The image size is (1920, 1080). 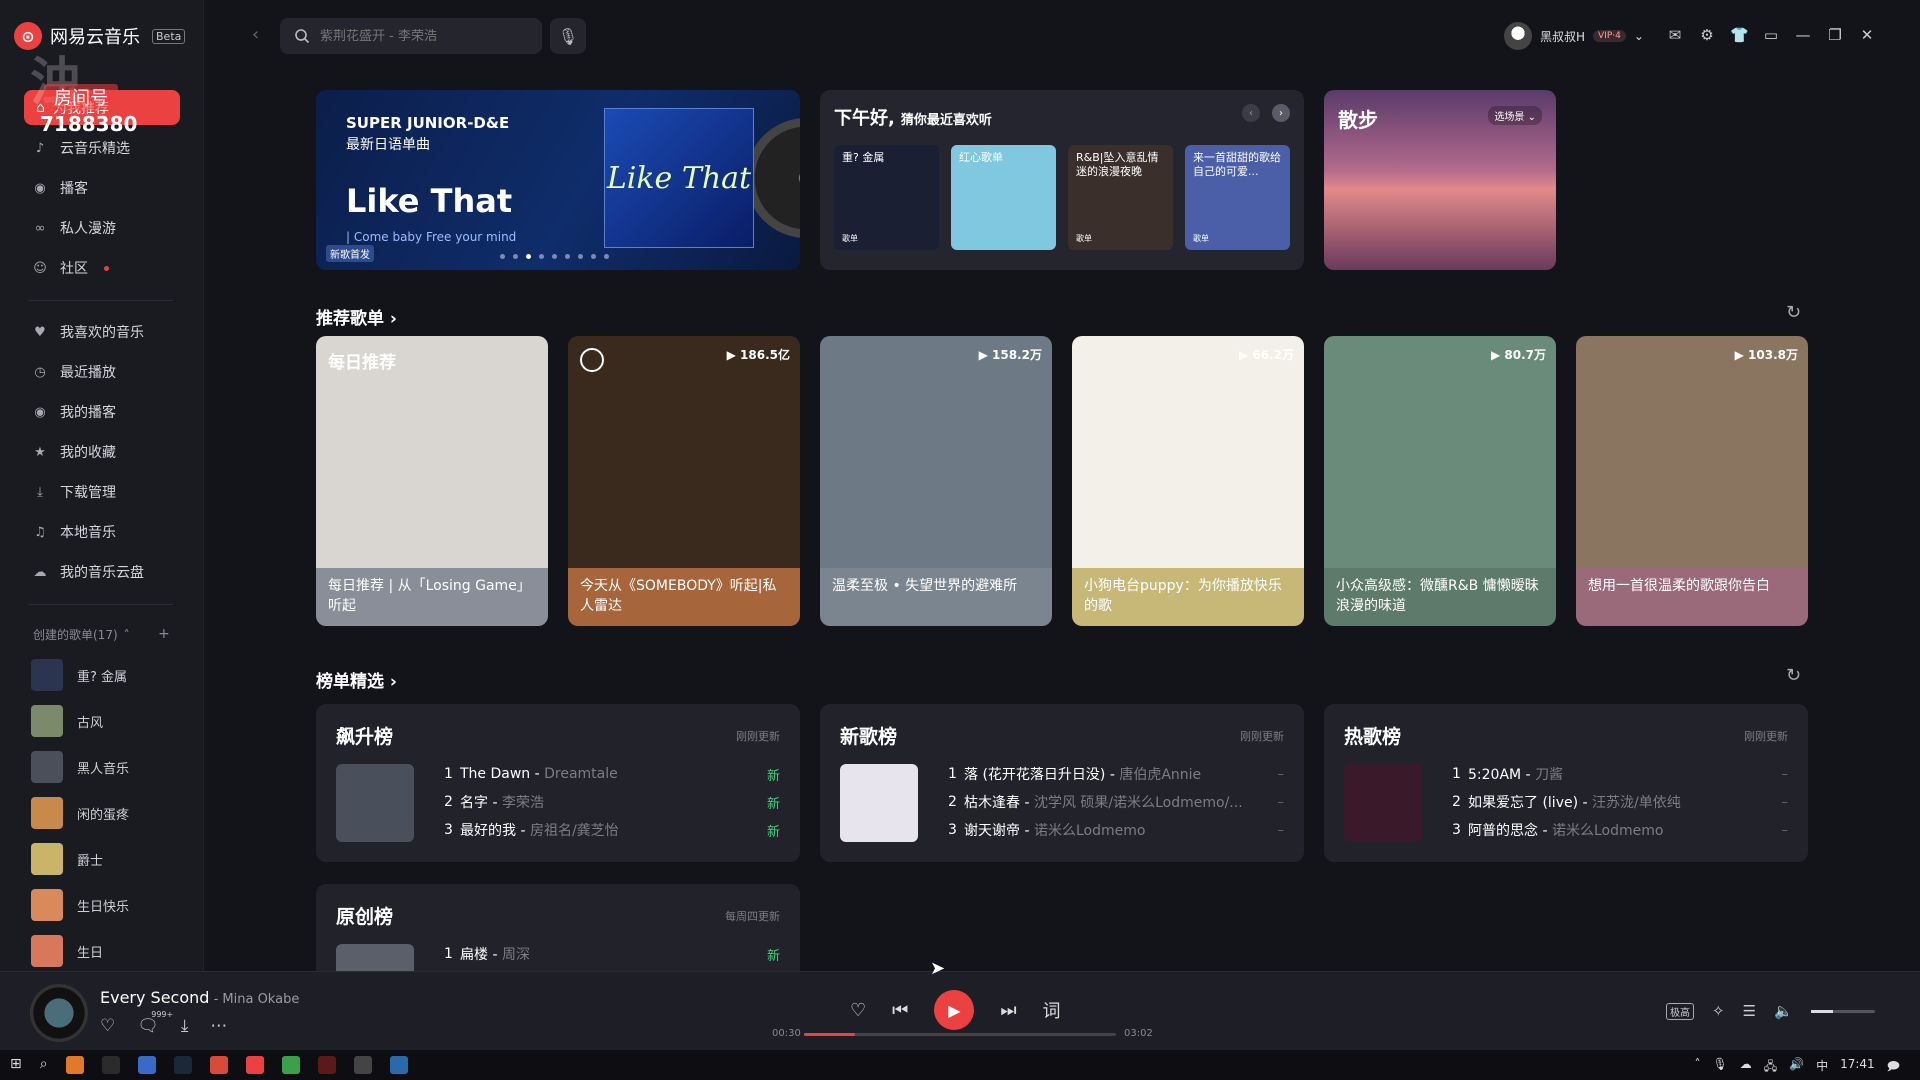 What do you see at coordinates (80, 905) in the screenshot?
I see `playlist-item: 生日快乐` at bounding box center [80, 905].